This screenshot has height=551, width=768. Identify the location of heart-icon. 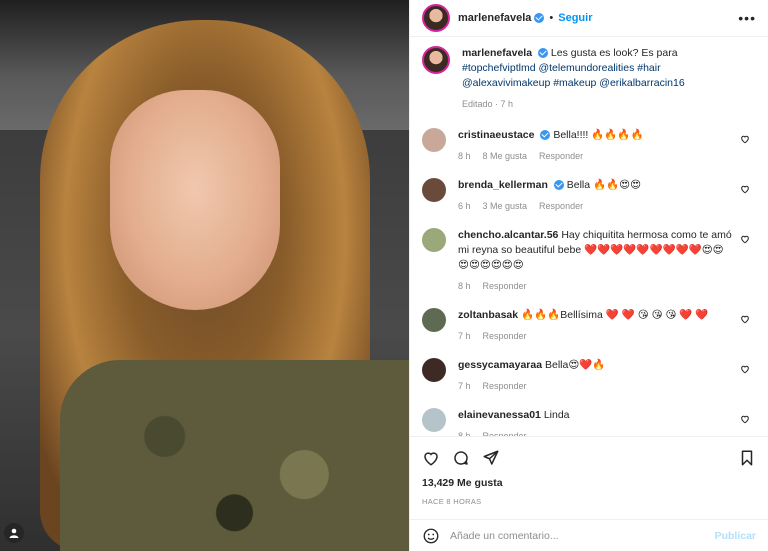
(431, 458).